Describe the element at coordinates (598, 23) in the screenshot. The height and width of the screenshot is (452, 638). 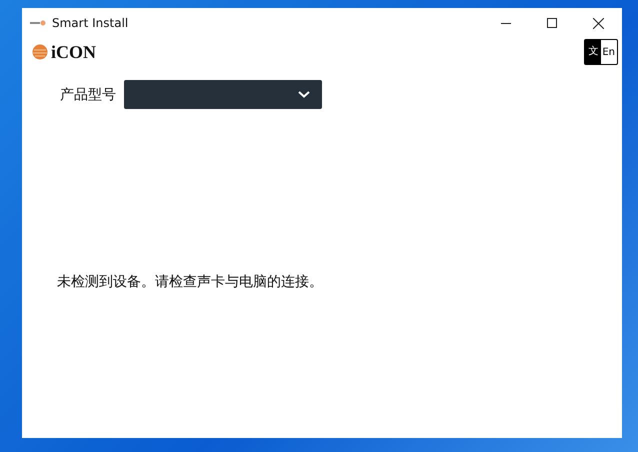
I see `close-icon` at that location.